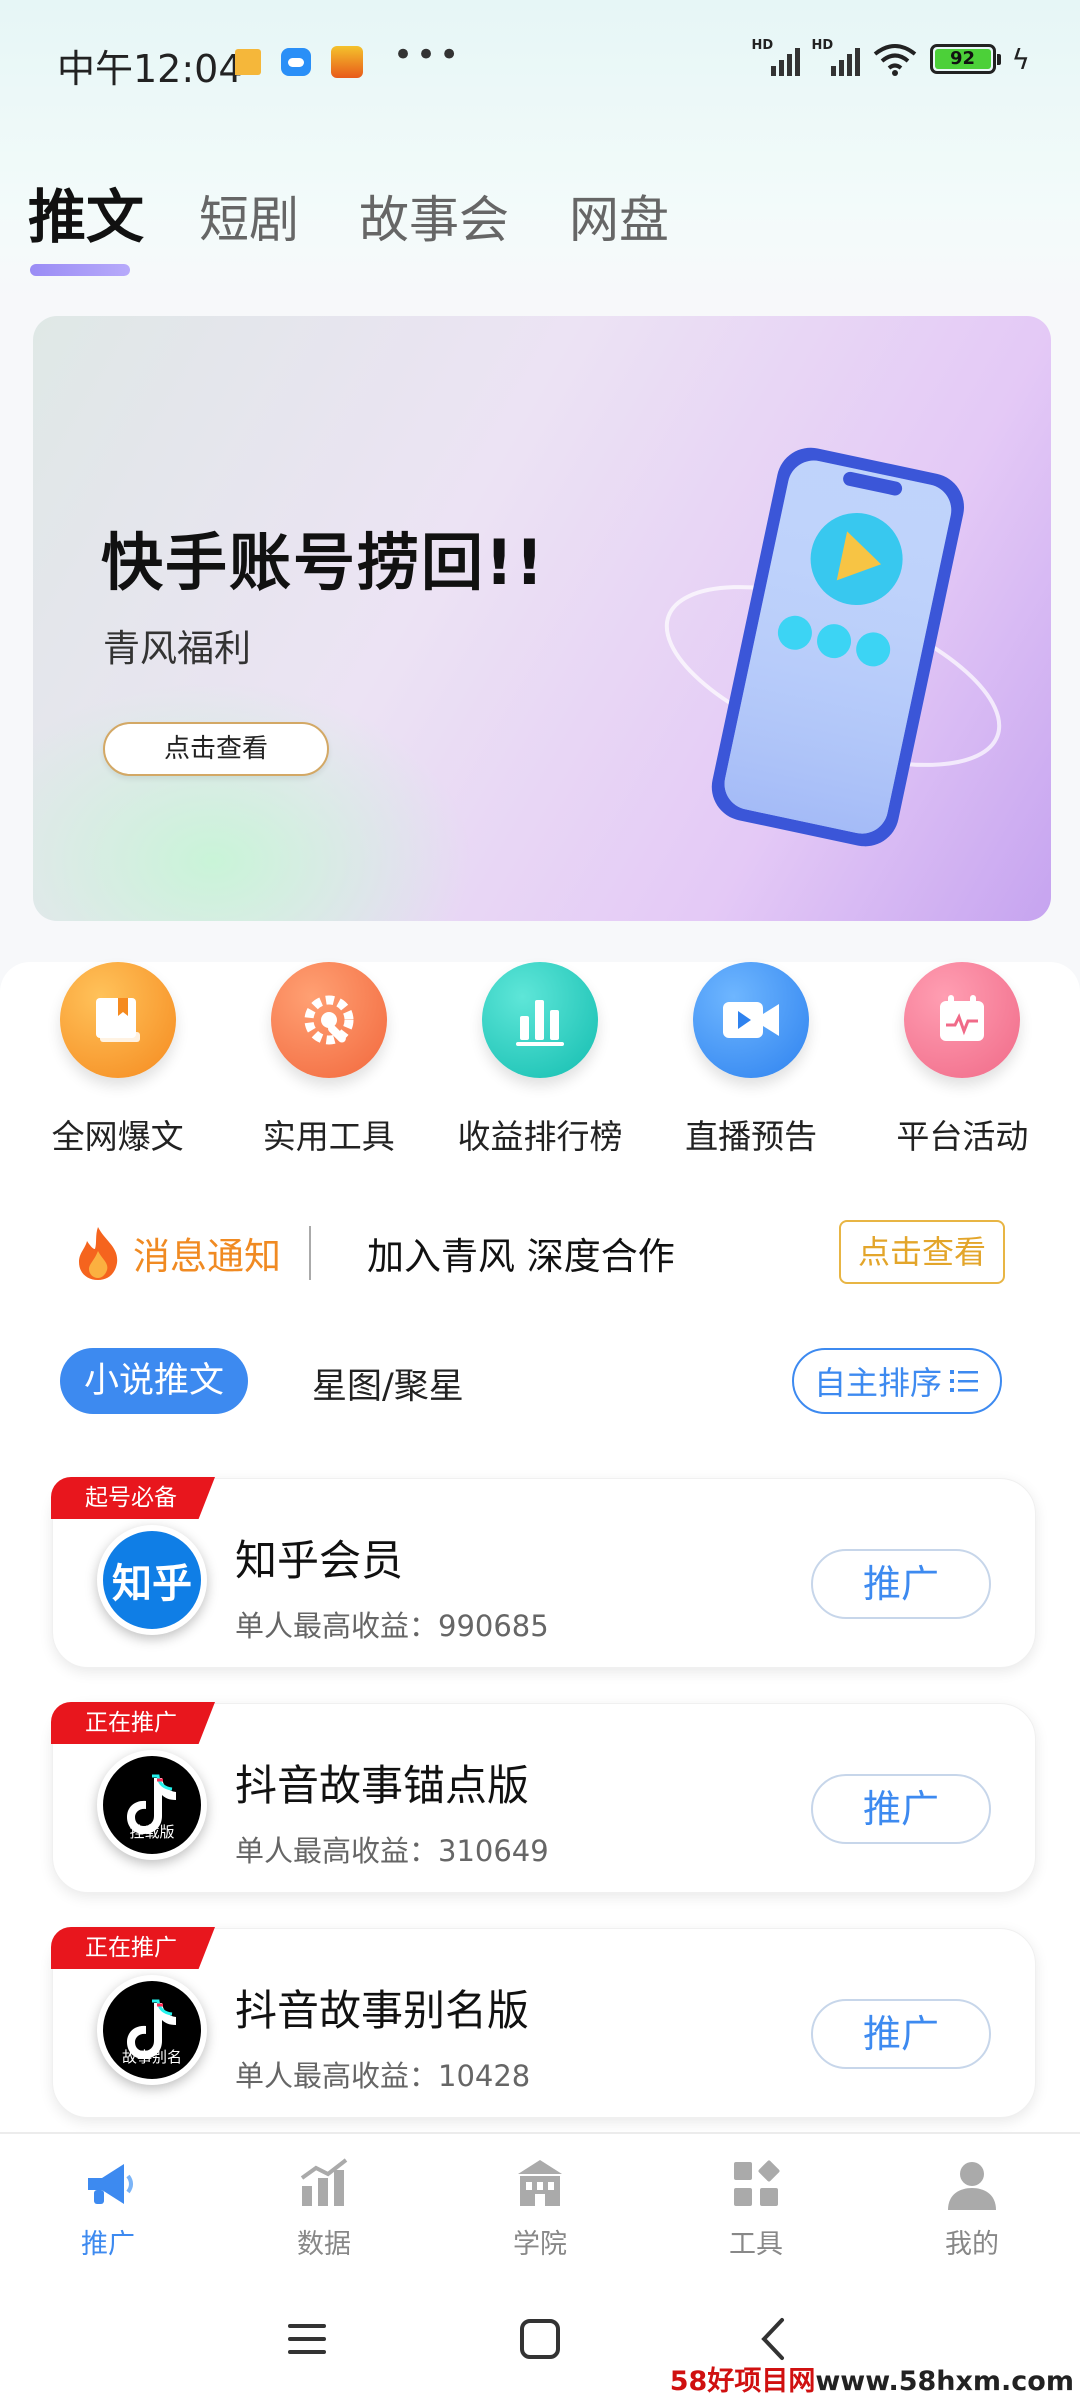 The image size is (1080, 2400). I want to click on nav-academy: 学院, so click(540, 2207).